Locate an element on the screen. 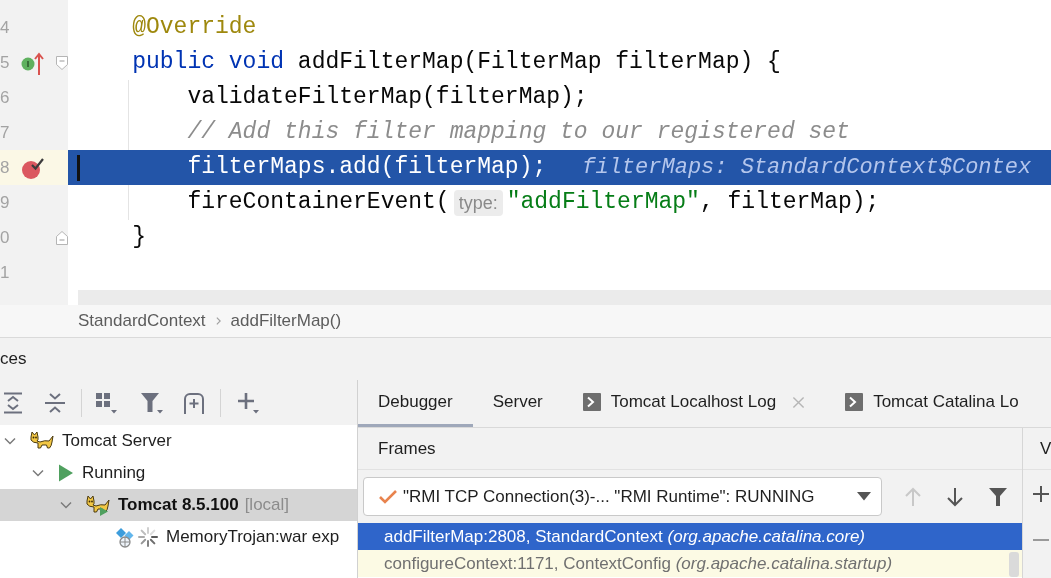 Image resolution: width=1051 pixels, height=578 pixels. cat-icon is located at coordinates (42, 441).